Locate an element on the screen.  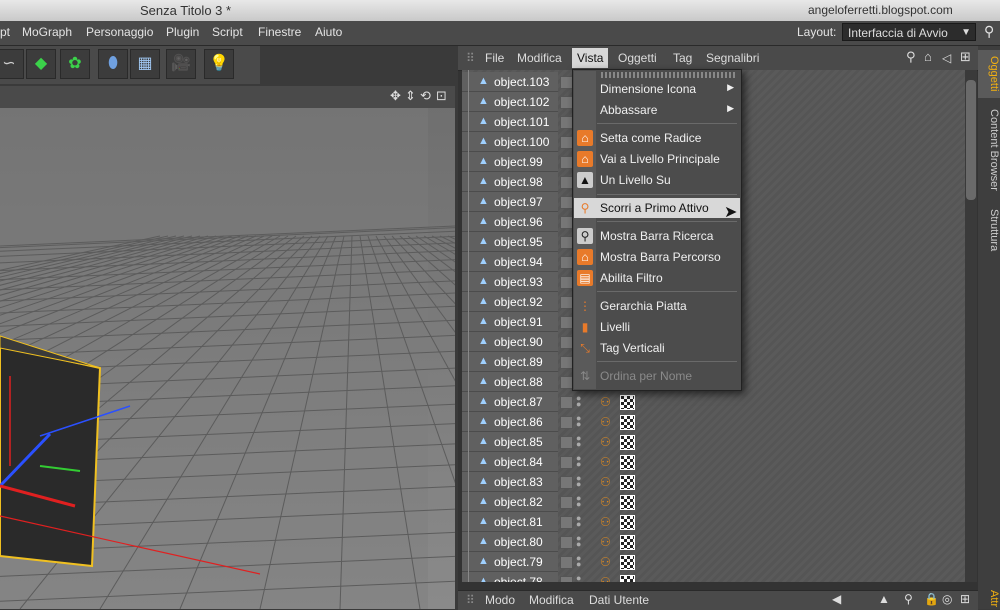
home-icon: ⌂ is located at coordinates (928, 56).